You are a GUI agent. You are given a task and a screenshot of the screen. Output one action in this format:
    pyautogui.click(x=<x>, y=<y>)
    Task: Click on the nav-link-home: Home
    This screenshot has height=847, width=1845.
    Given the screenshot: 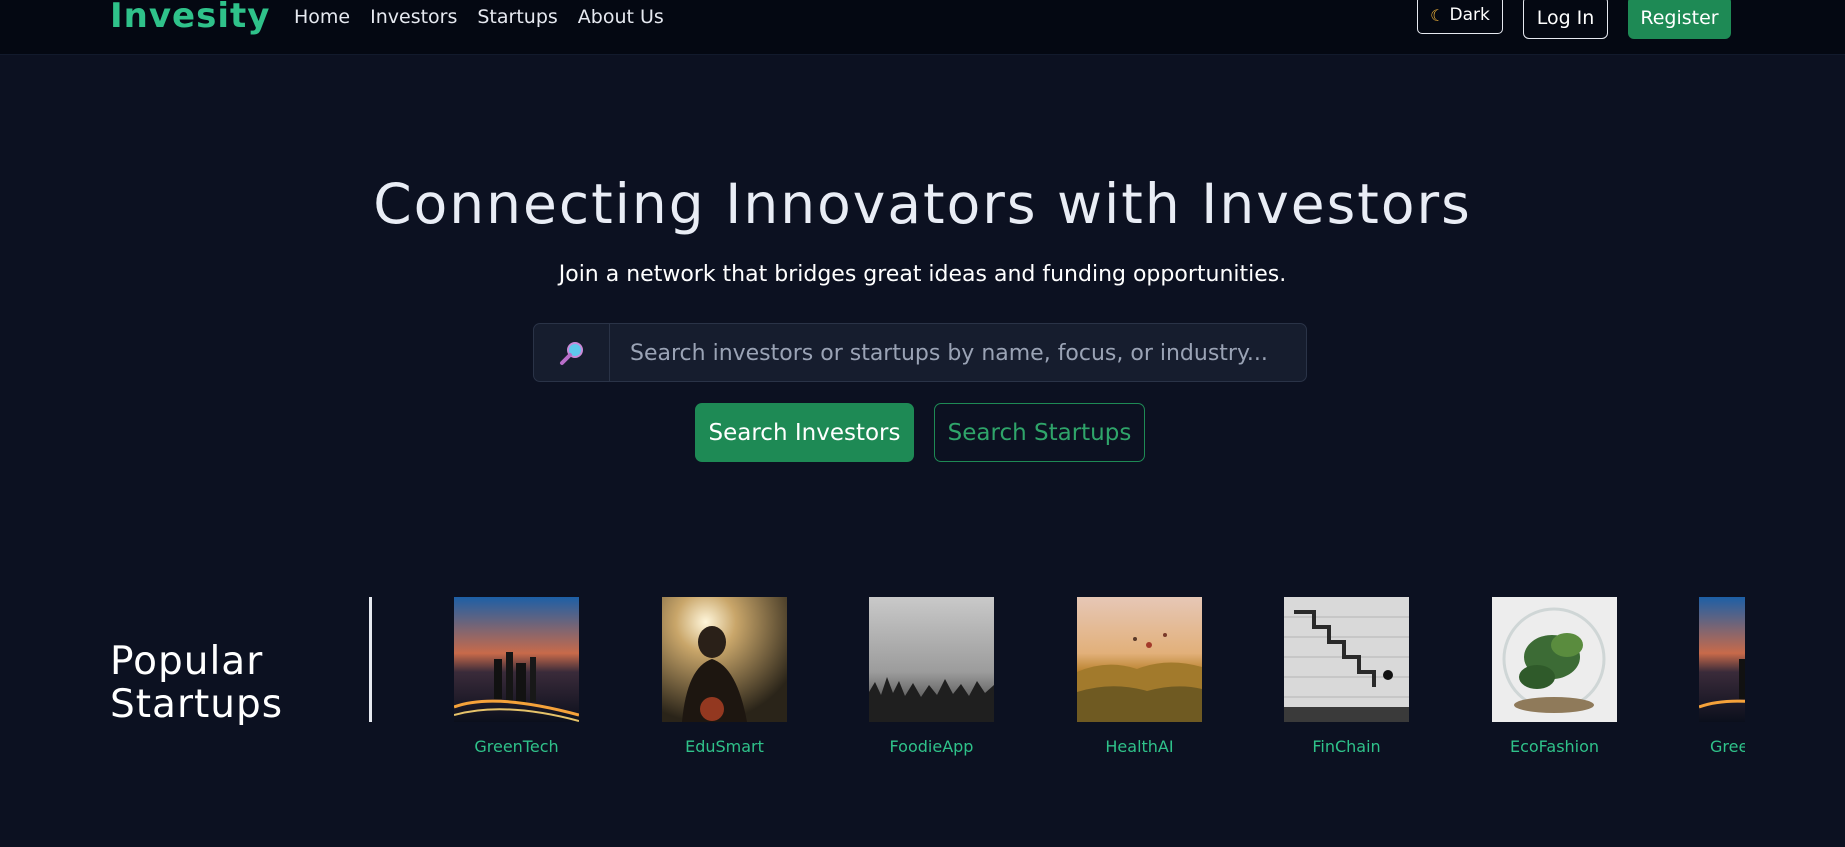 What is the action you would take?
    pyautogui.click(x=322, y=17)
    